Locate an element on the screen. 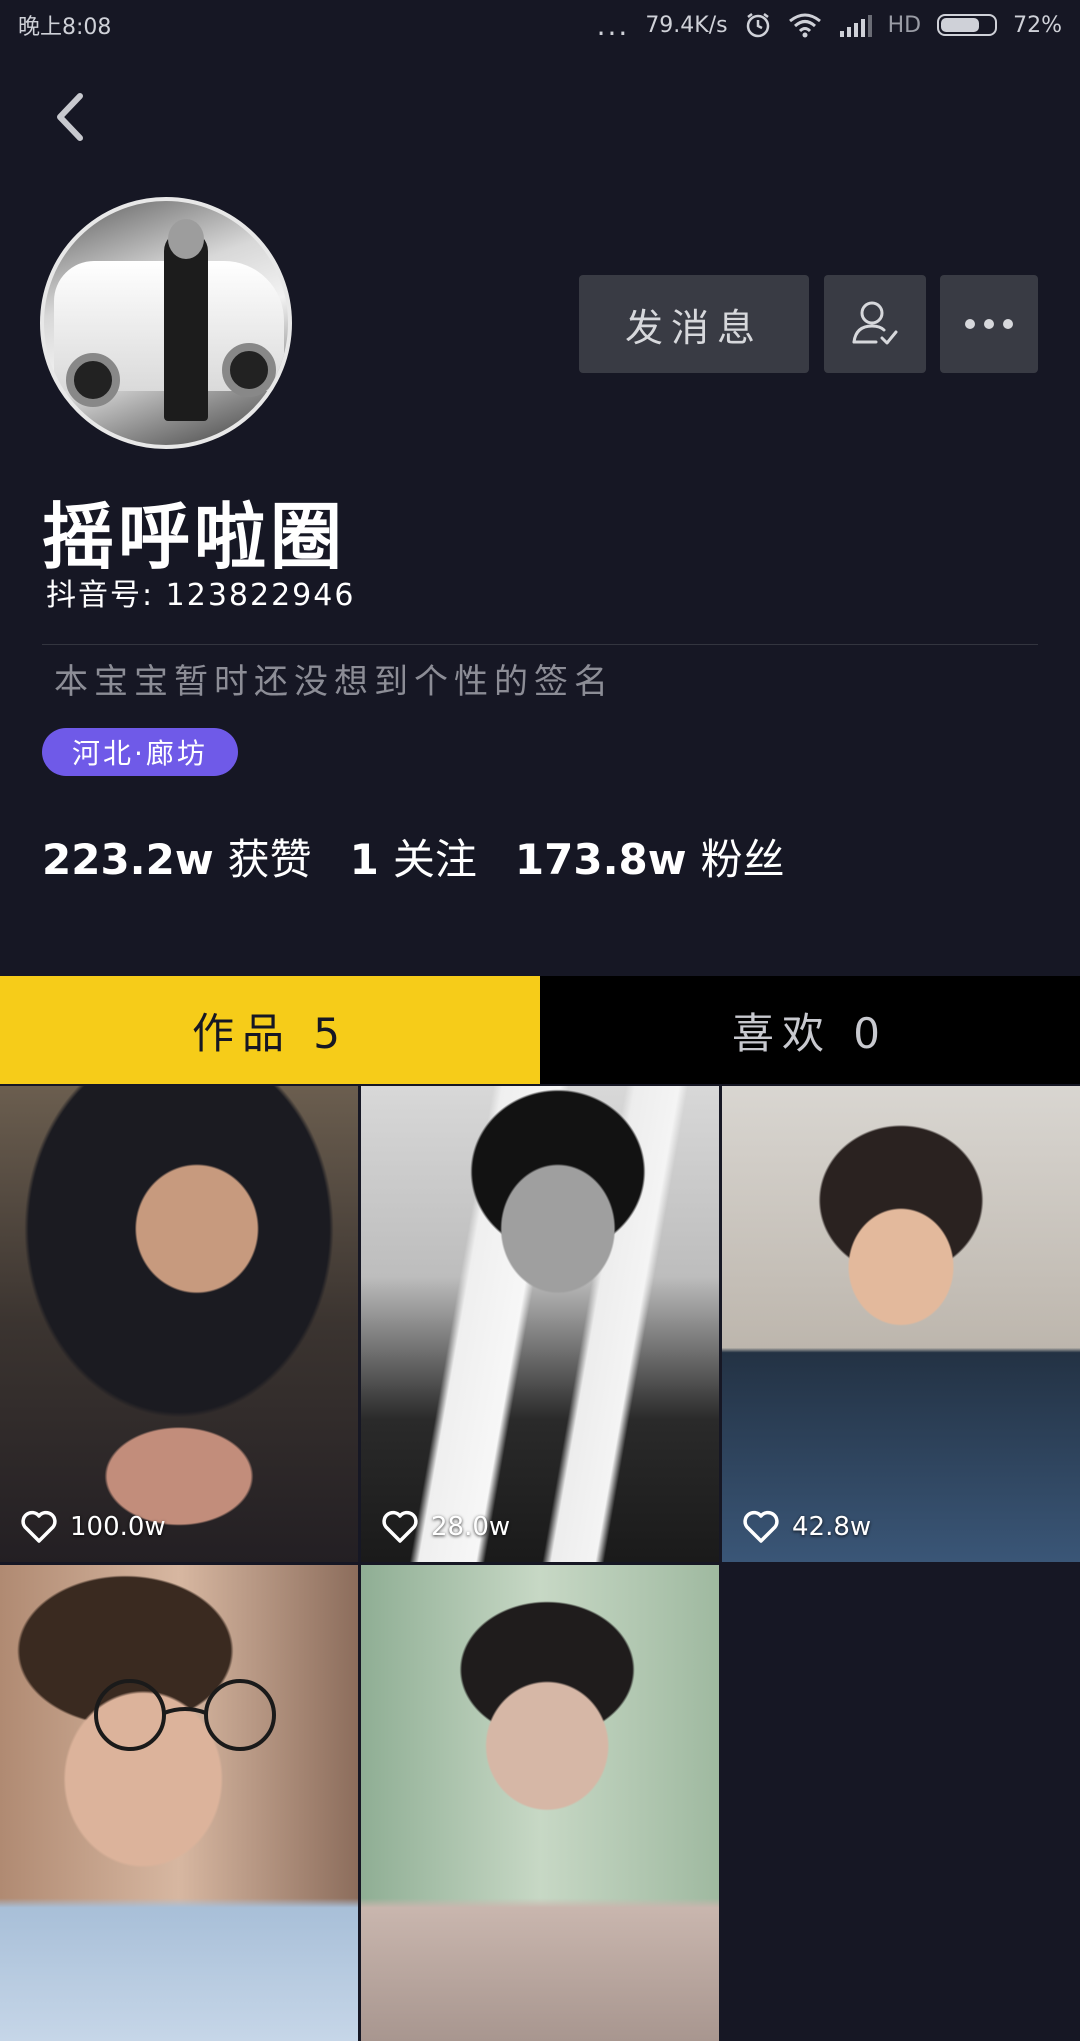 The width and height of the screenshot is (1080, 2041). hd-label: HD is located at coordinates (904, 25).